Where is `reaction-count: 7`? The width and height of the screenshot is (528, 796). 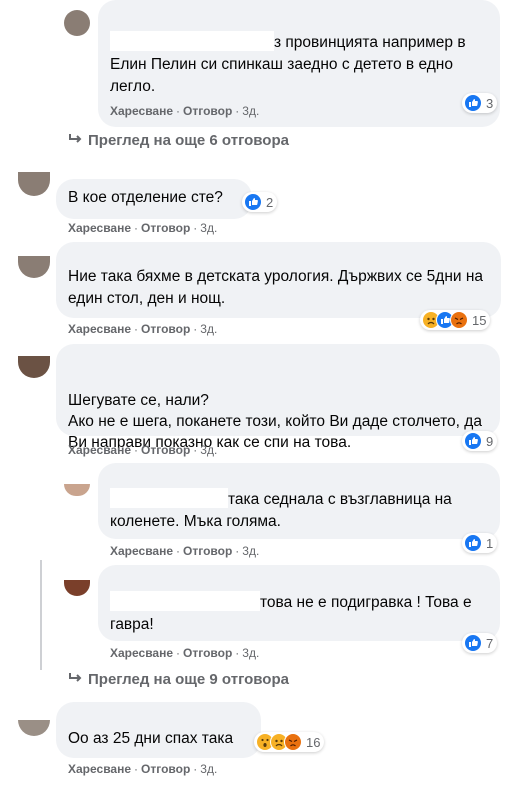 reaction-count: 7 is located at coordinates (490, 643).